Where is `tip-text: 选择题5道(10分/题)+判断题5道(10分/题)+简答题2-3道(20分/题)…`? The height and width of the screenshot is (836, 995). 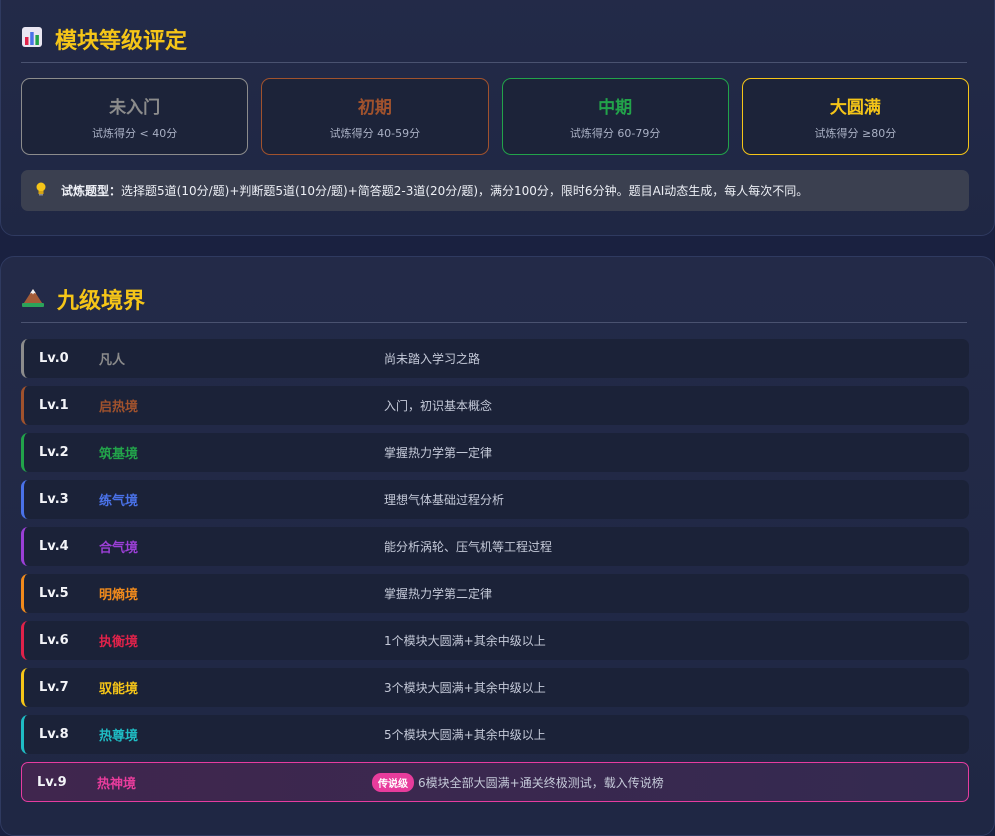
tip-text: 选择题5道(10分/题)+判断题5道(10分/题)+简答题2-3道(20分/题)… is located at coordinates (465, 191).